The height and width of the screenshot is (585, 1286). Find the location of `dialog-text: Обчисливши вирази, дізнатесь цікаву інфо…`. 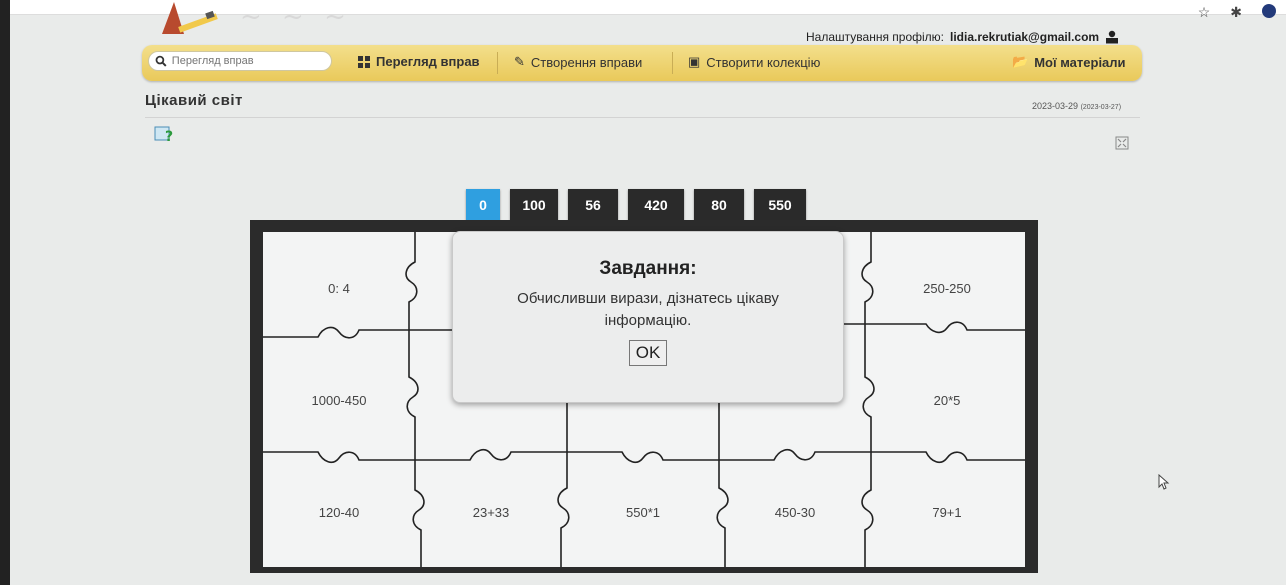

dialog-text: Обчисливши вирази, дізнатесь цікаву інфо… is located at coordinates (648, 309).